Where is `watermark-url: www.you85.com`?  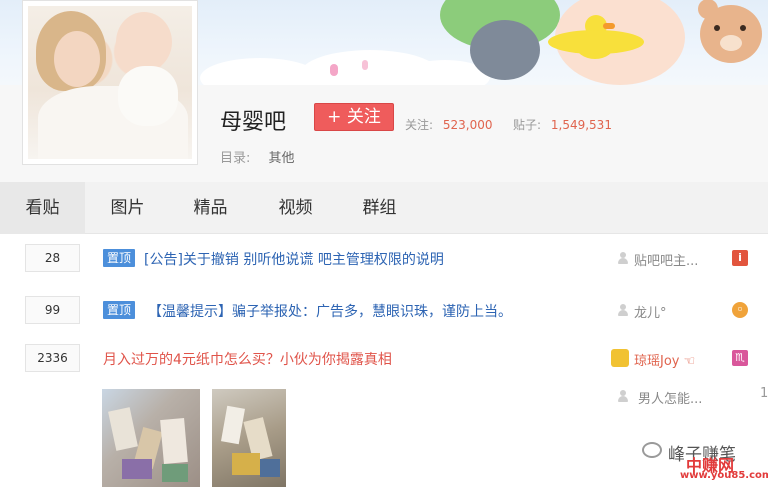 watermark-url: www.you85.com is located at coordinates (724, 475).